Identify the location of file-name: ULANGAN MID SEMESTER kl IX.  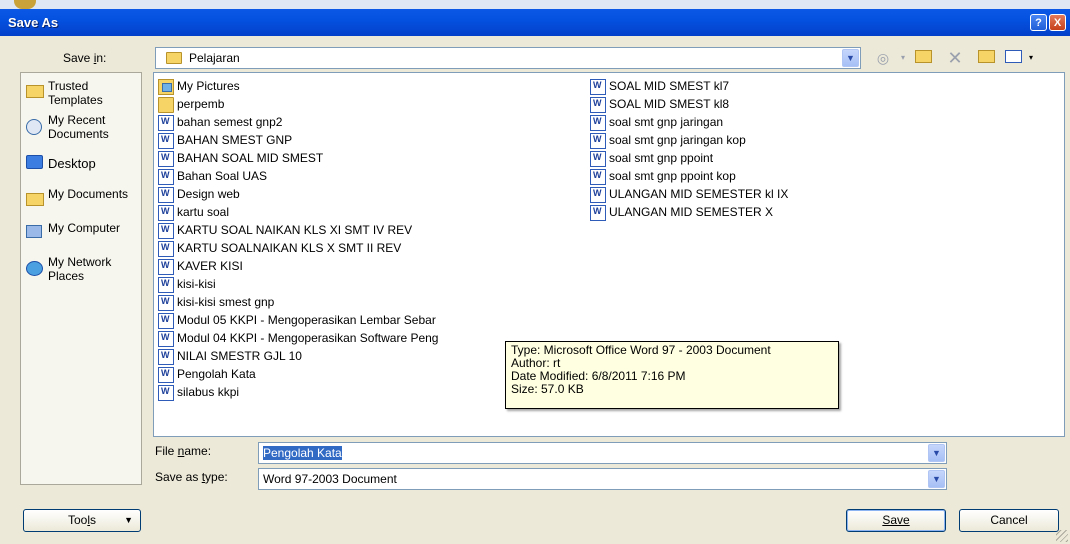
(699, 194).